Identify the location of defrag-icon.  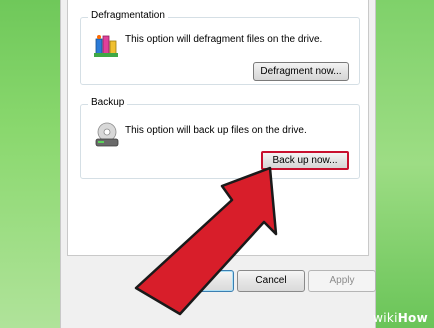
(106, 46).